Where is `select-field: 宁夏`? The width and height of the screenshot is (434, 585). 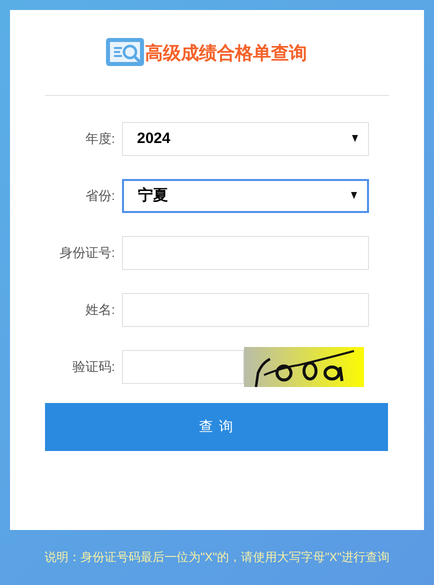 select-field: 宁夏 is located at coordinates (245, 195).